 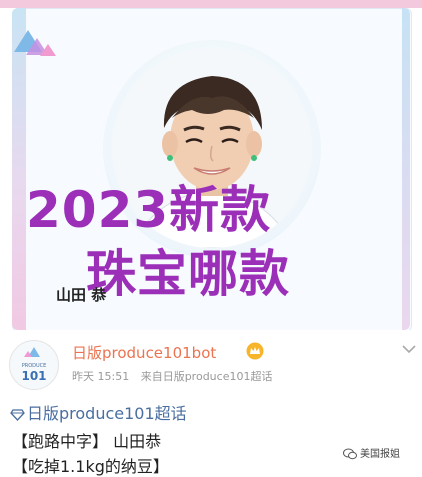 What do you see at coordinates (19, 169) in the screenshot?
I see `card-left-gradient` at bounding box center [19, 169].